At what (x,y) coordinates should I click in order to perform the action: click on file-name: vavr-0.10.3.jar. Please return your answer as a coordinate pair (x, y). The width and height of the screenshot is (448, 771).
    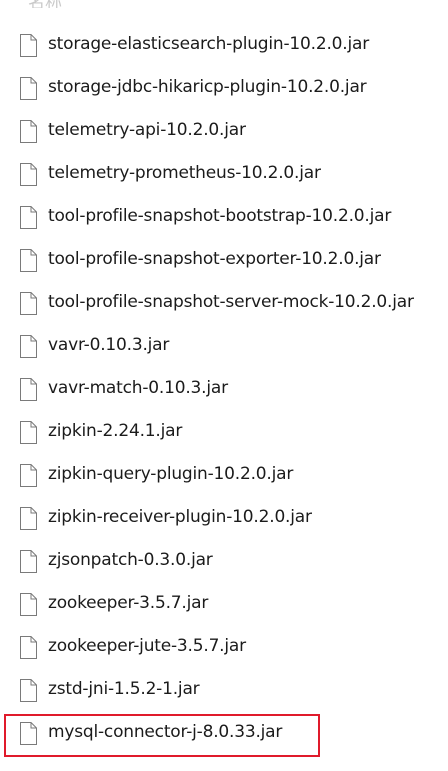
    Looking at the image, I should click on (109, 345).